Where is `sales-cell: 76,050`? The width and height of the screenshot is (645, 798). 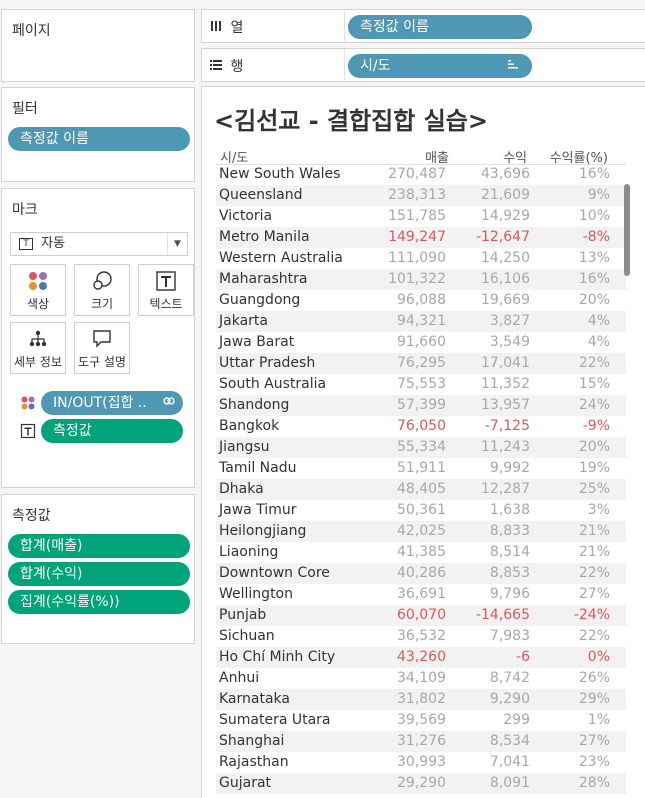 sales-cell: 76,050 is located at coordinates (421, 426).